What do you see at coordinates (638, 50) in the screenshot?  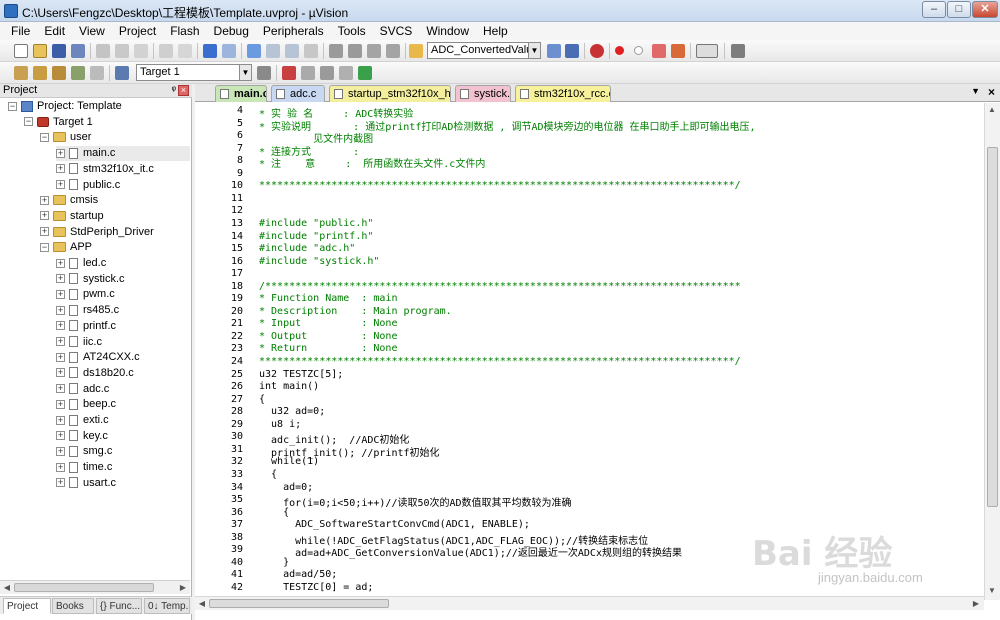 I see `disable-breakpoint-icon` at bounding box center [638, 50].